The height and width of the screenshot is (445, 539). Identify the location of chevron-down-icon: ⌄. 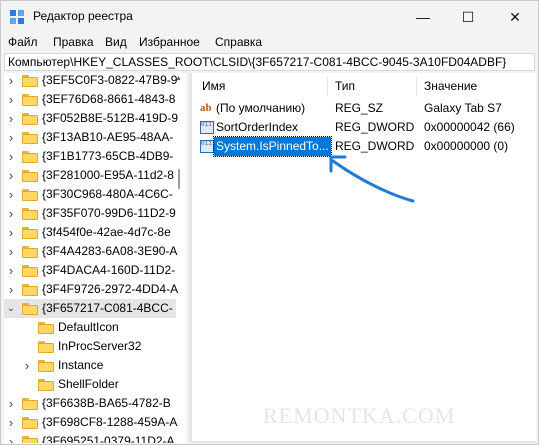
(11, 308).